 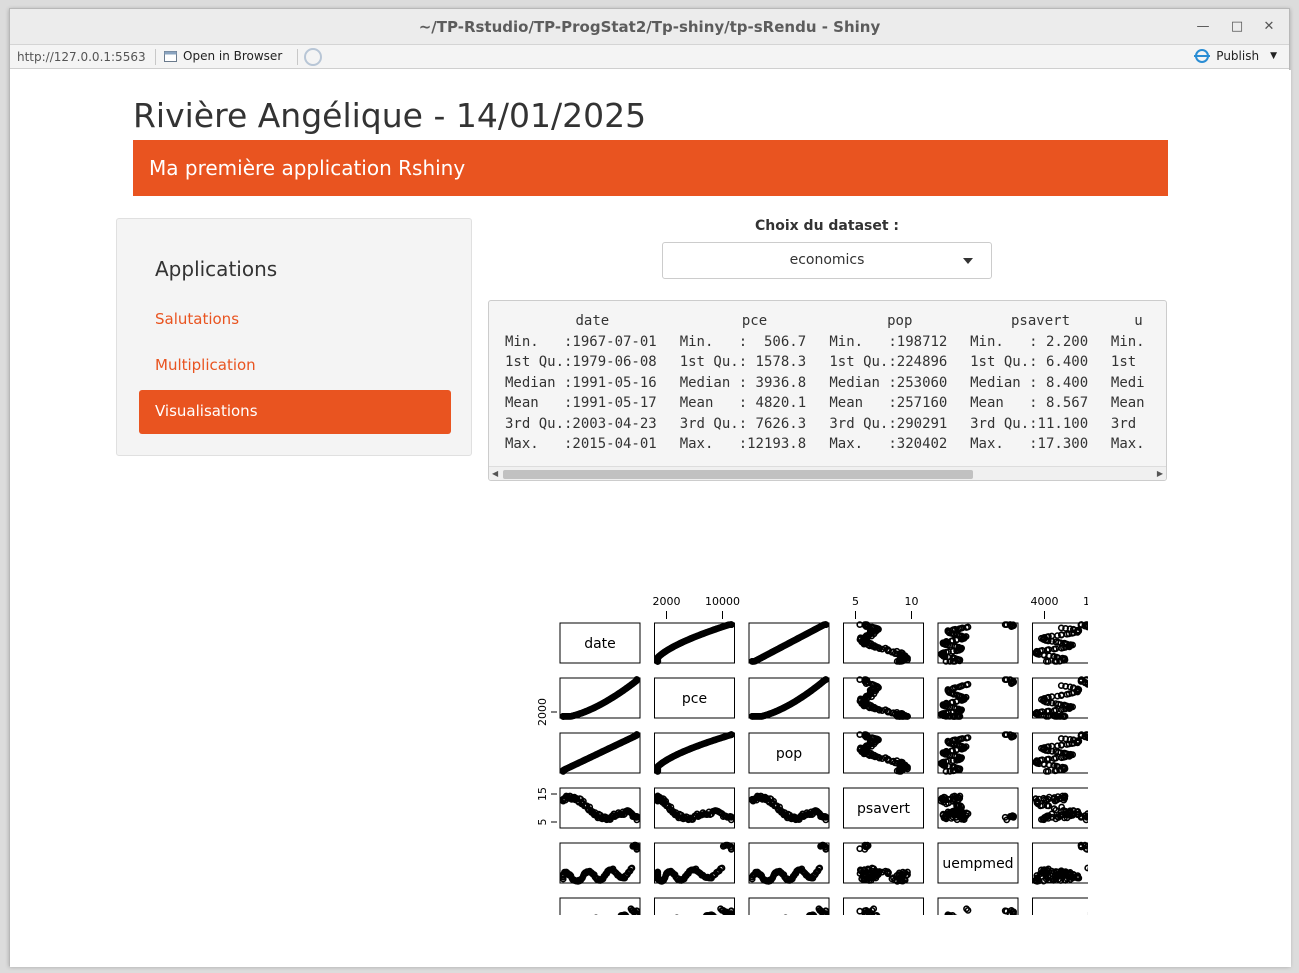 What do you see at coordinates (1127, 341) in the screenshot?
I see `summary-cell: Min.` at bounding box center [1127, 341].